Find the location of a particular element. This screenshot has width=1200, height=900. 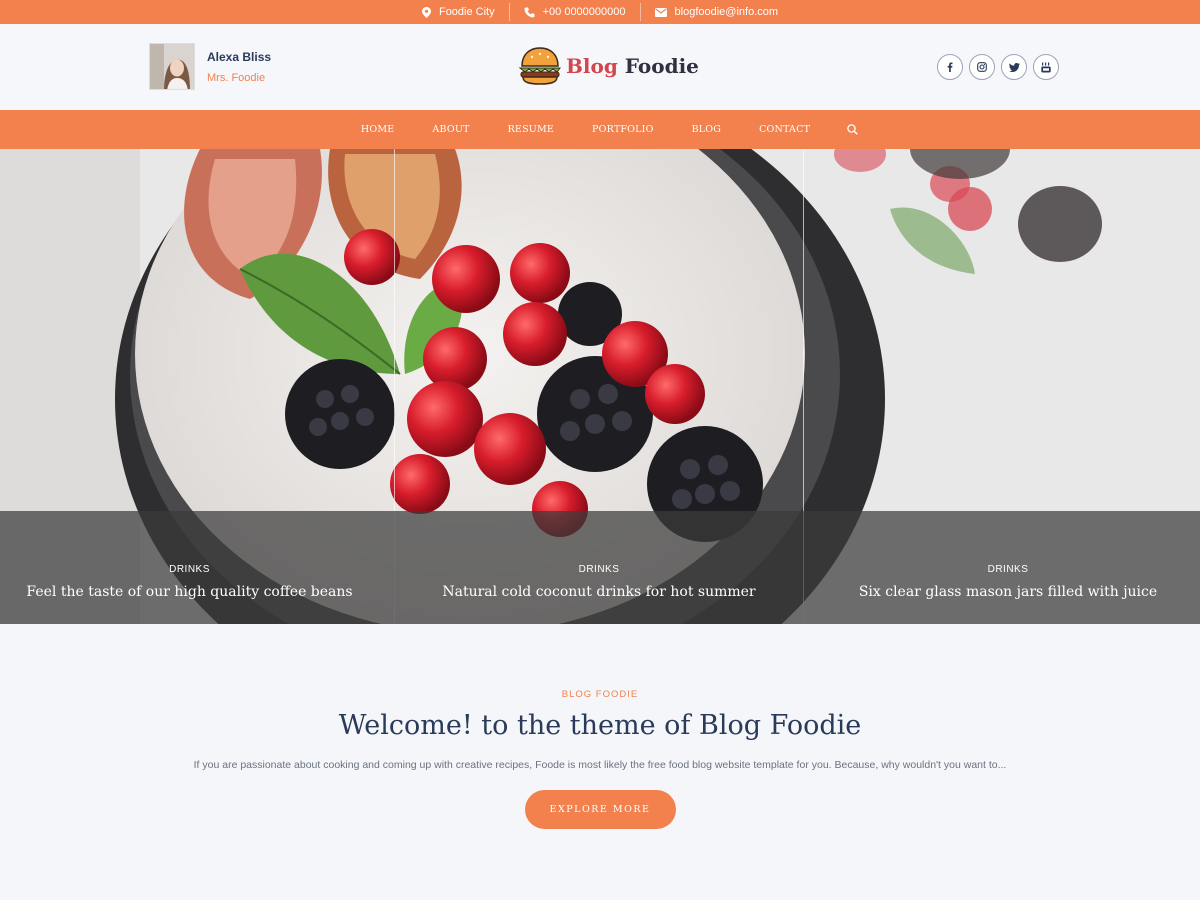

email-text: blogfoodie@info.com is located at coordinates (726, 12).